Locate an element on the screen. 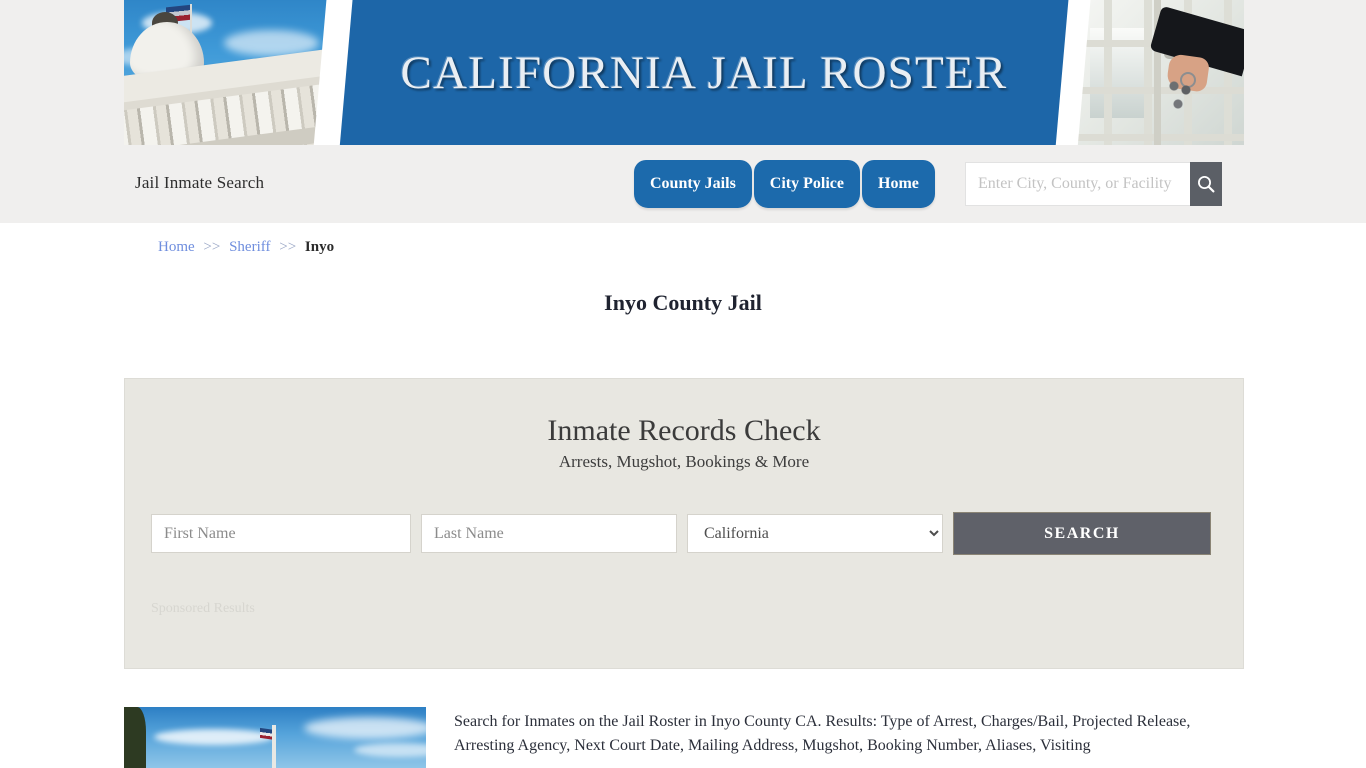 The height and width of the screenshot is (768, 1366). inmate-search-form: California SEARCH is located at coordinates (681, 533).